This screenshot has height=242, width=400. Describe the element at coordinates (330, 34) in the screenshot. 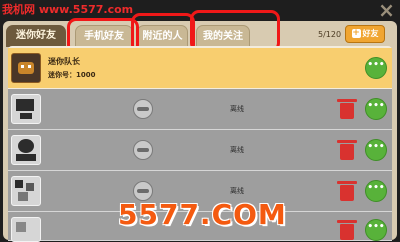

I see `friend-count: 5/120` at that location.